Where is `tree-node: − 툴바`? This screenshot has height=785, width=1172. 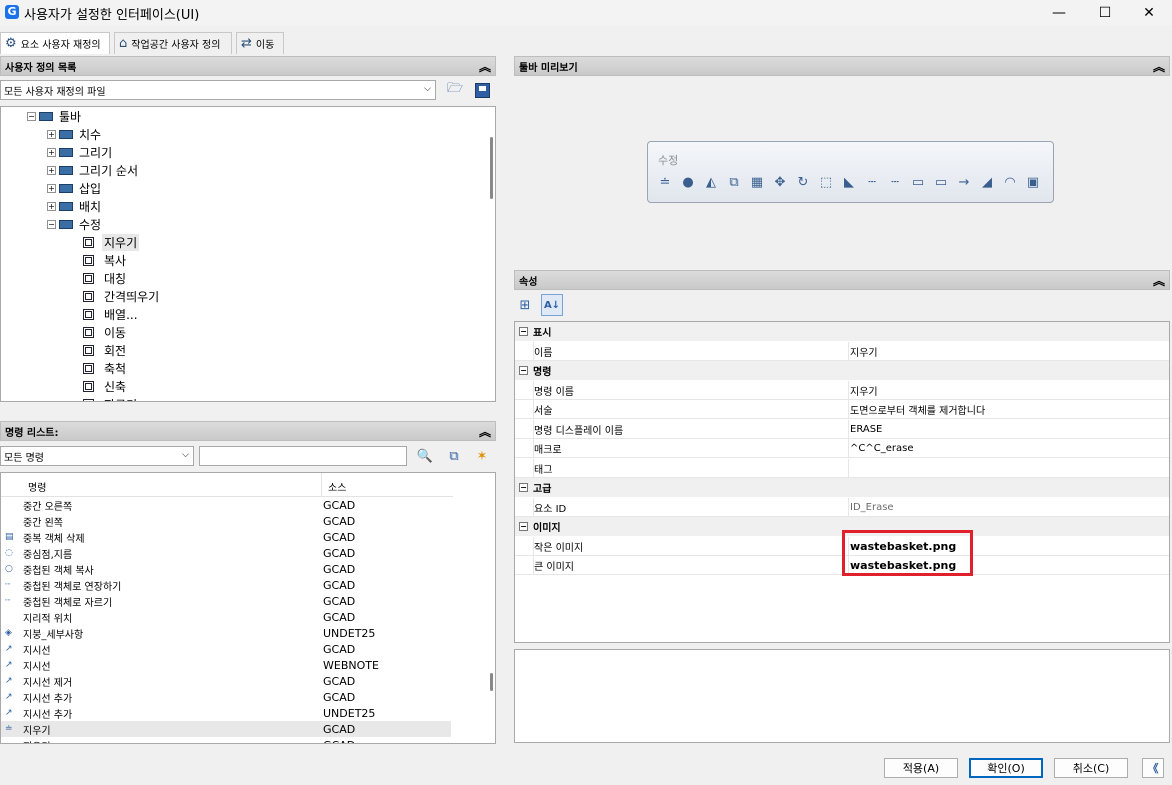 tree-node: − 툴바 is located at coordinates (55, 116).